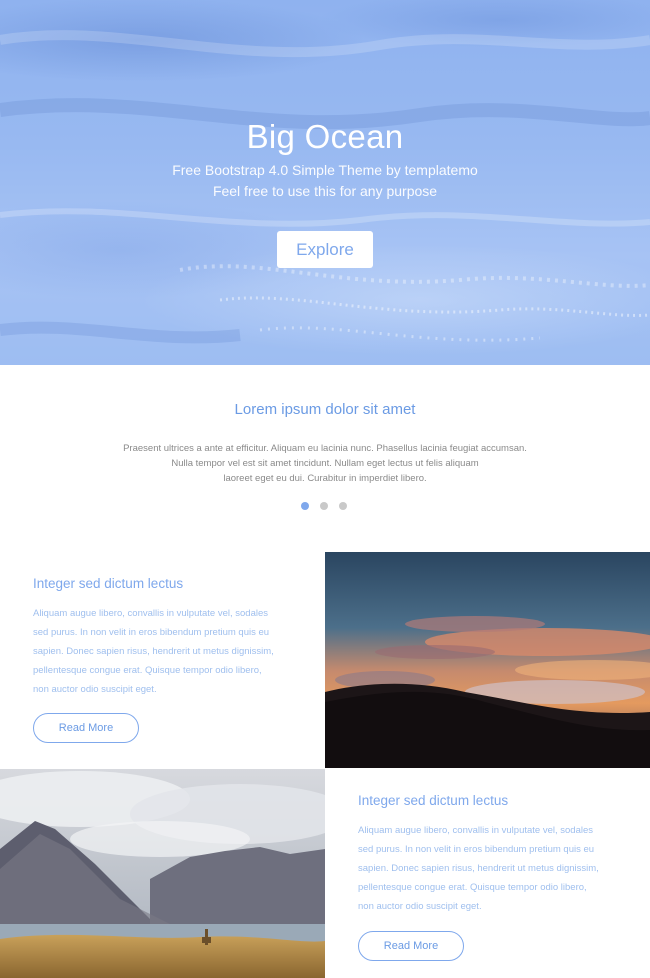 This screenshot has width=650, height=978. Describe the element at coordinates (325, 137) in the screenshot. I see `hero-title: Big Ocean` at that location.